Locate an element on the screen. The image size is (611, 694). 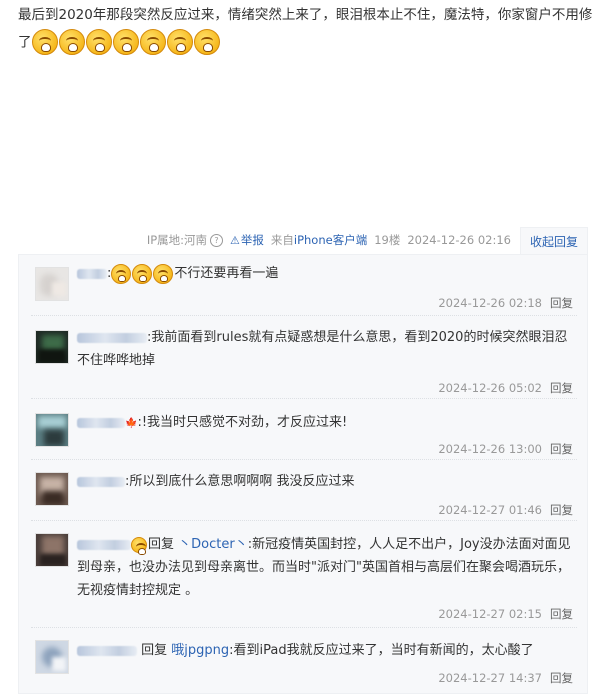
list-item: : 不行还要再看一遍 2024-12-26 02:18 回复 is located at coordinates (304, 285).